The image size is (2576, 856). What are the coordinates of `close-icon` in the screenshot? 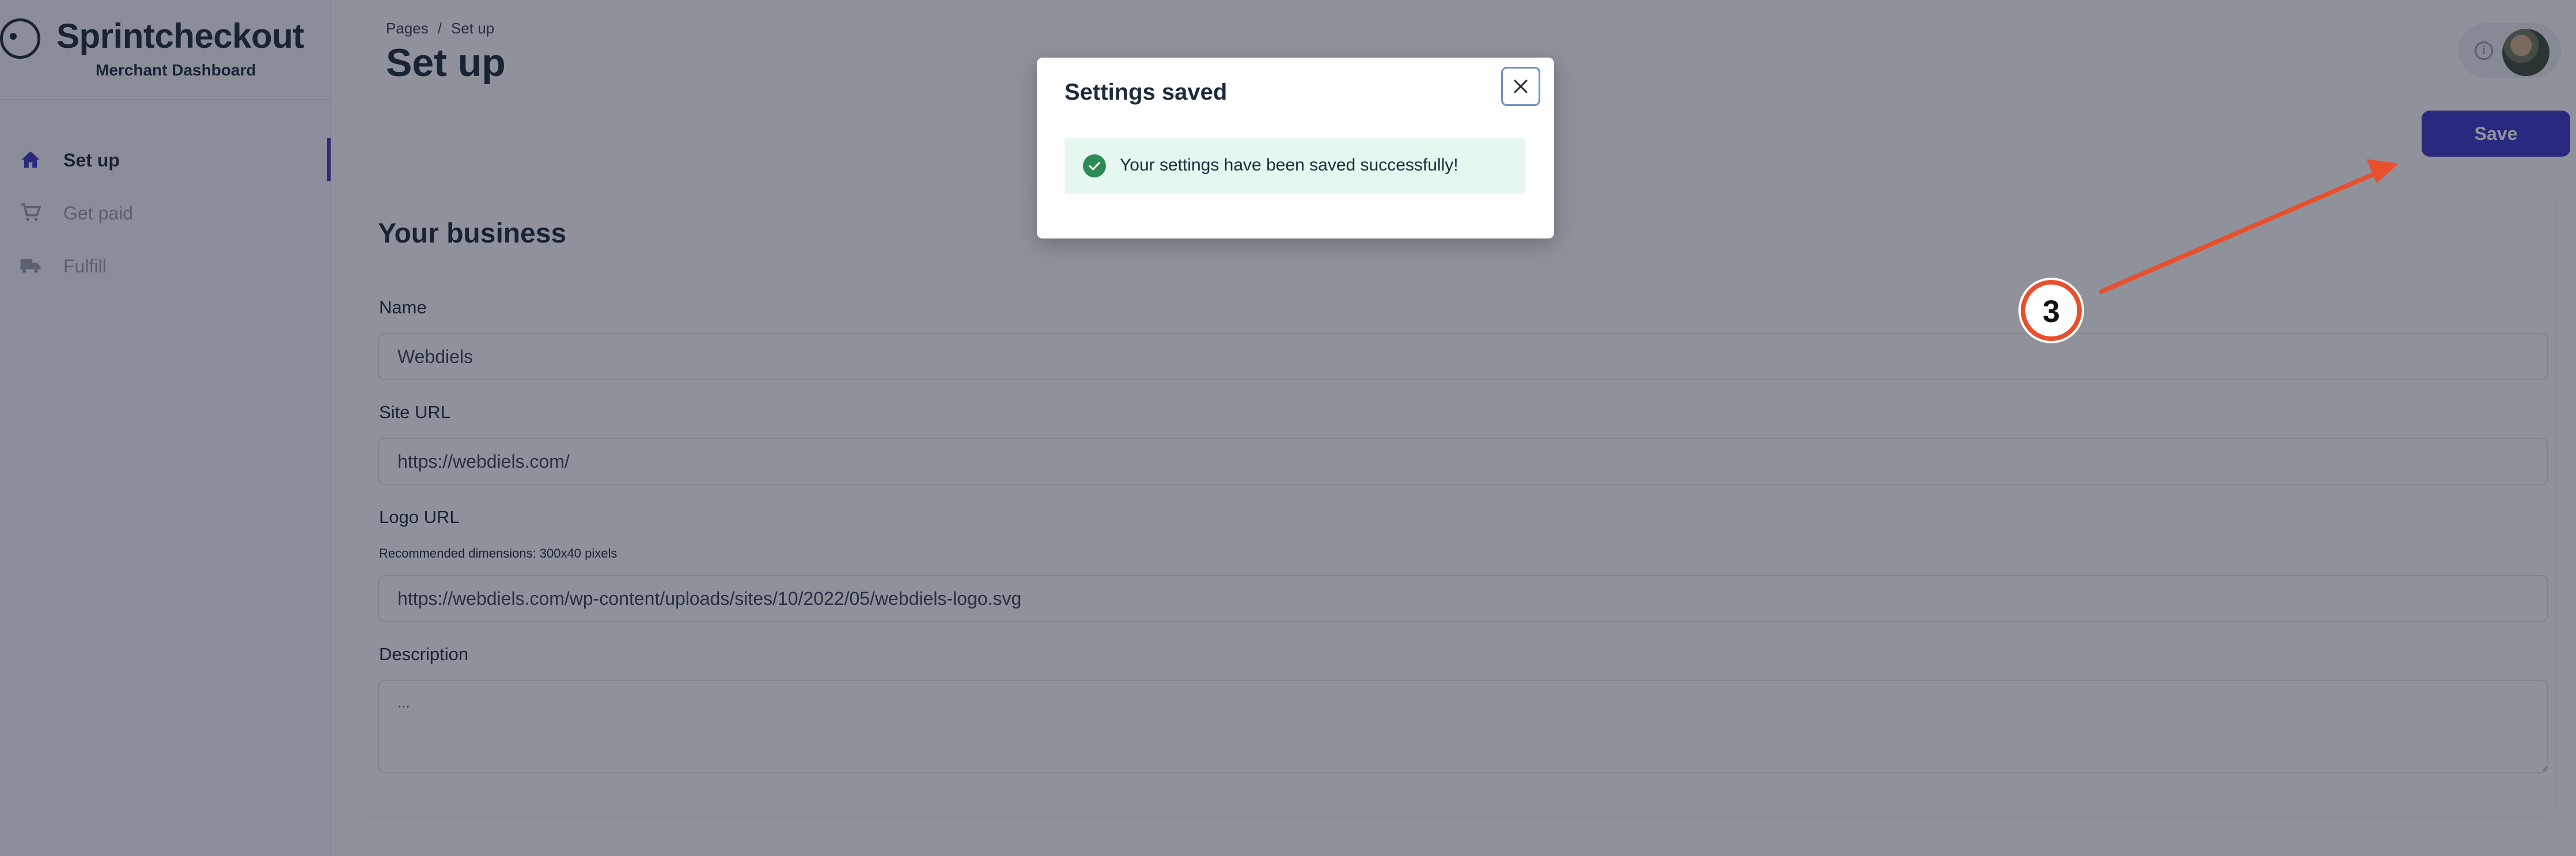 It's located at (1521, 86).